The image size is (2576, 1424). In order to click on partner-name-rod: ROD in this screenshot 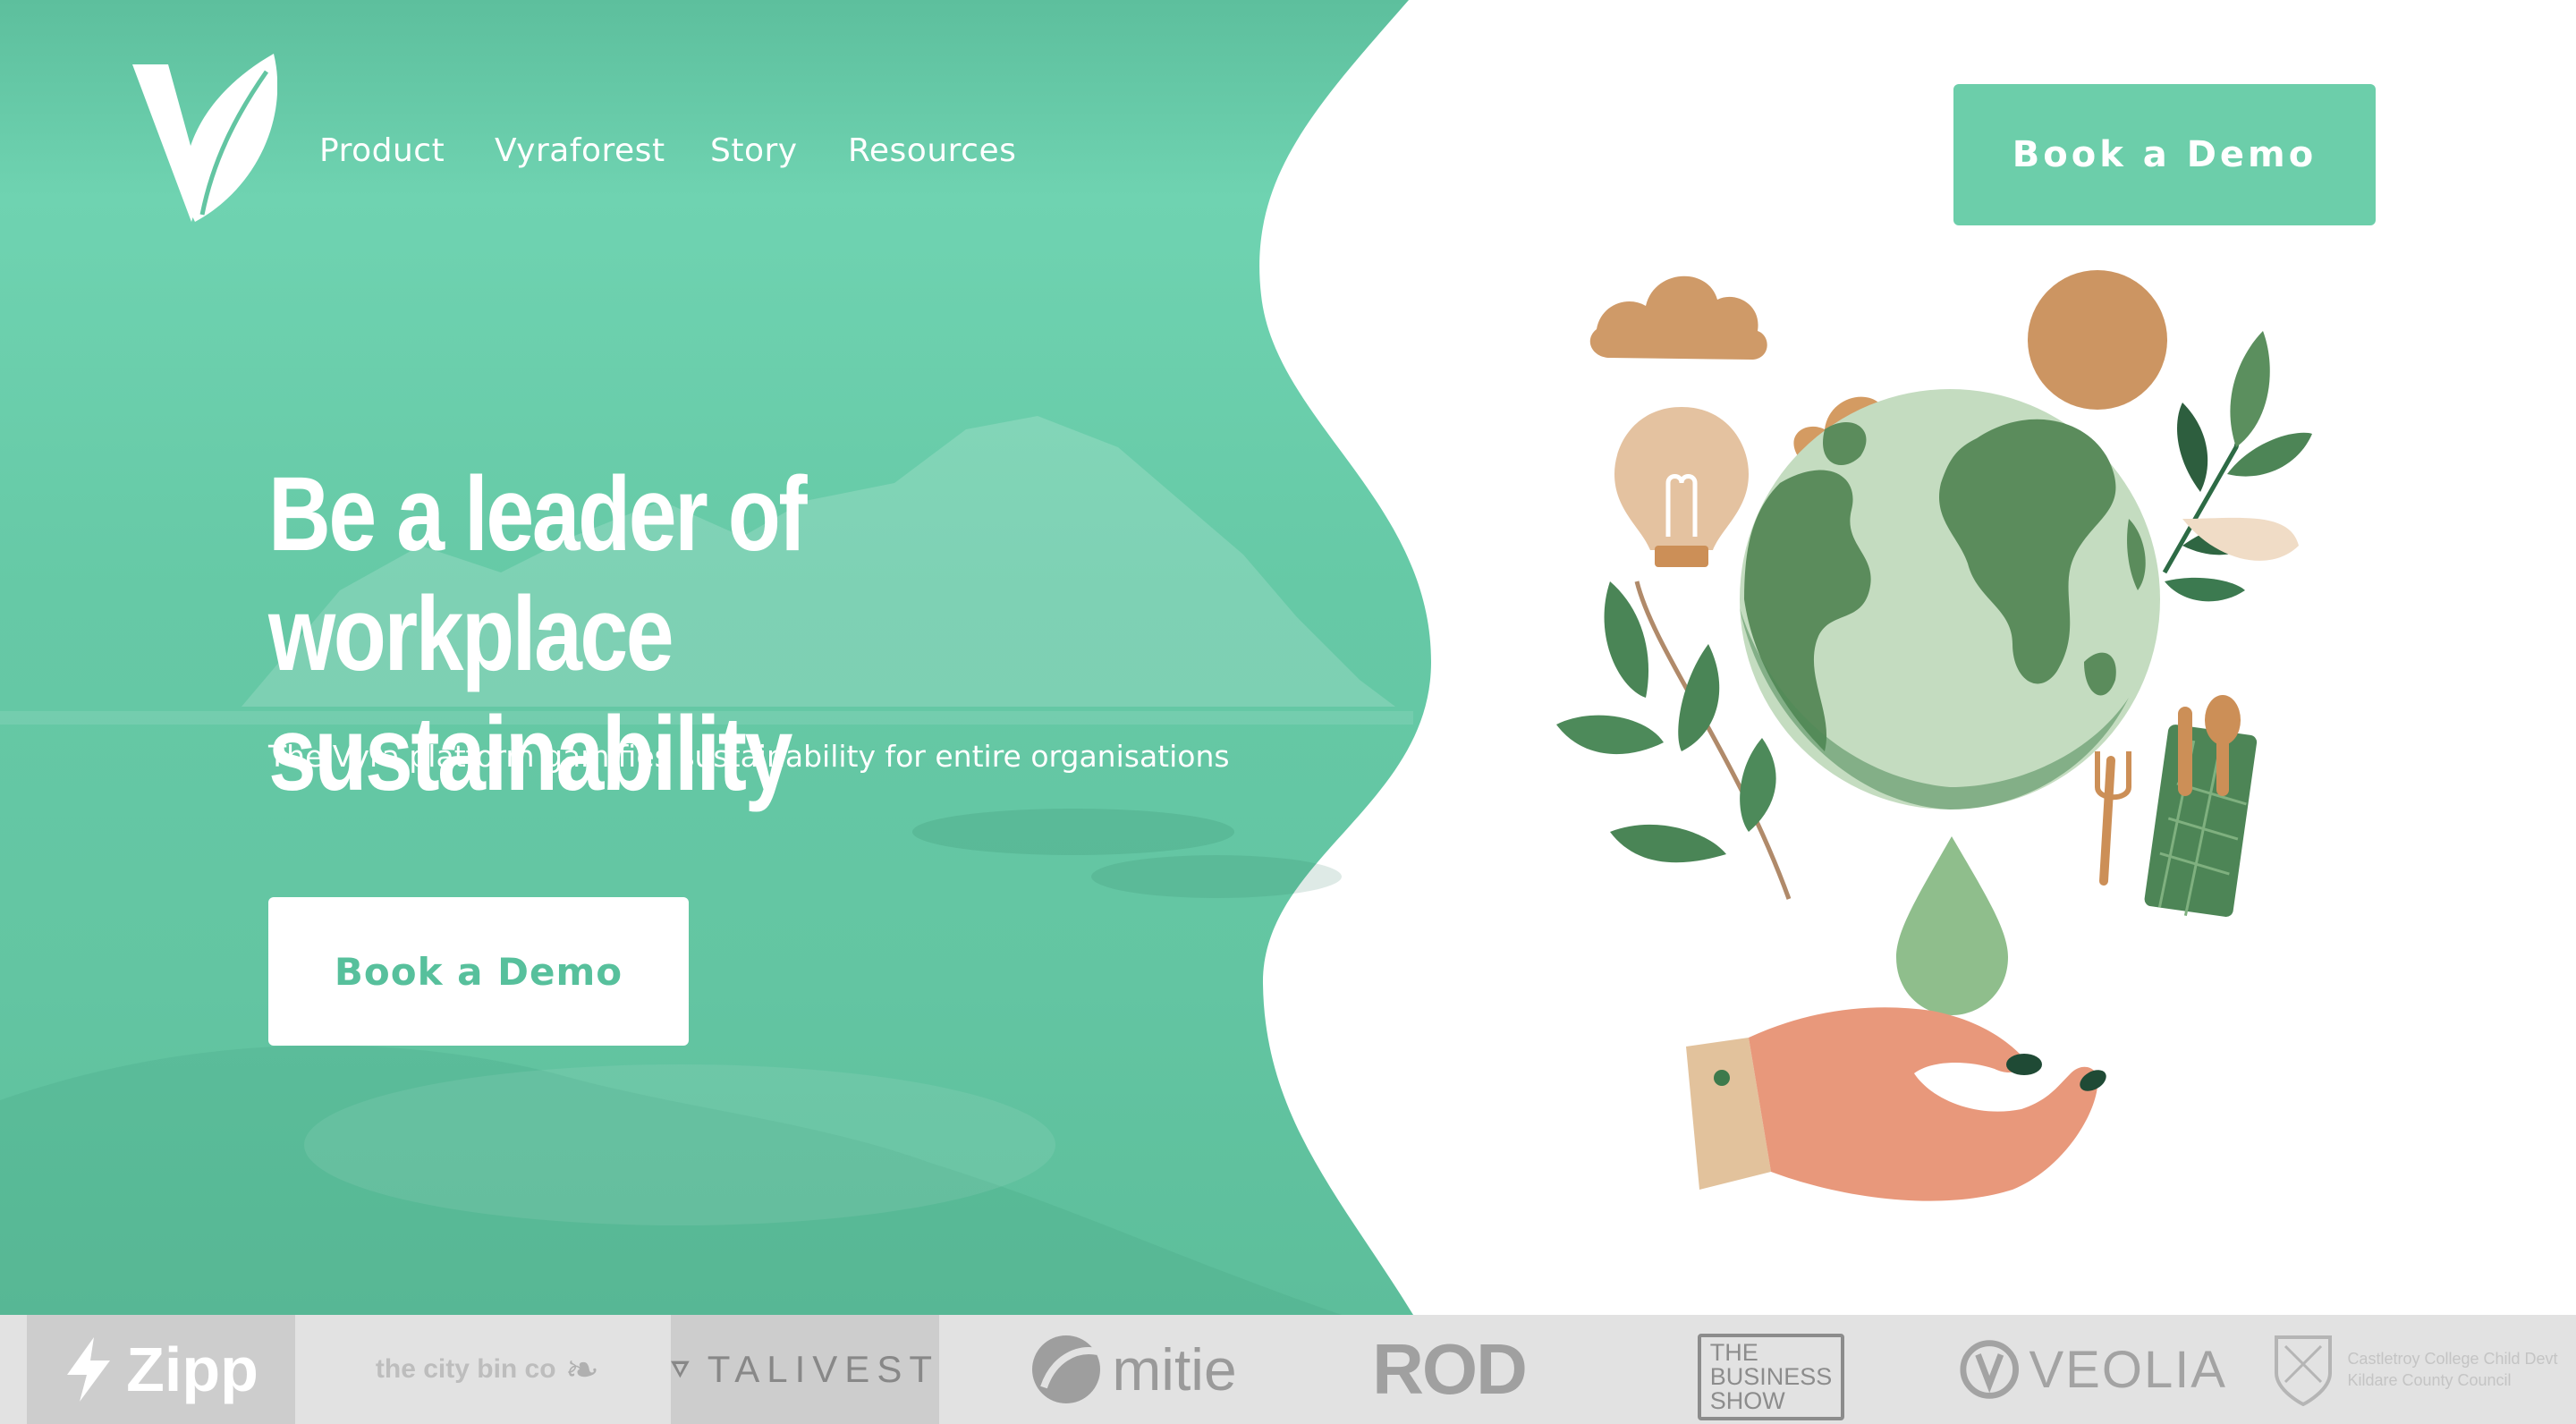, I will do `click(1450, 1369)`.